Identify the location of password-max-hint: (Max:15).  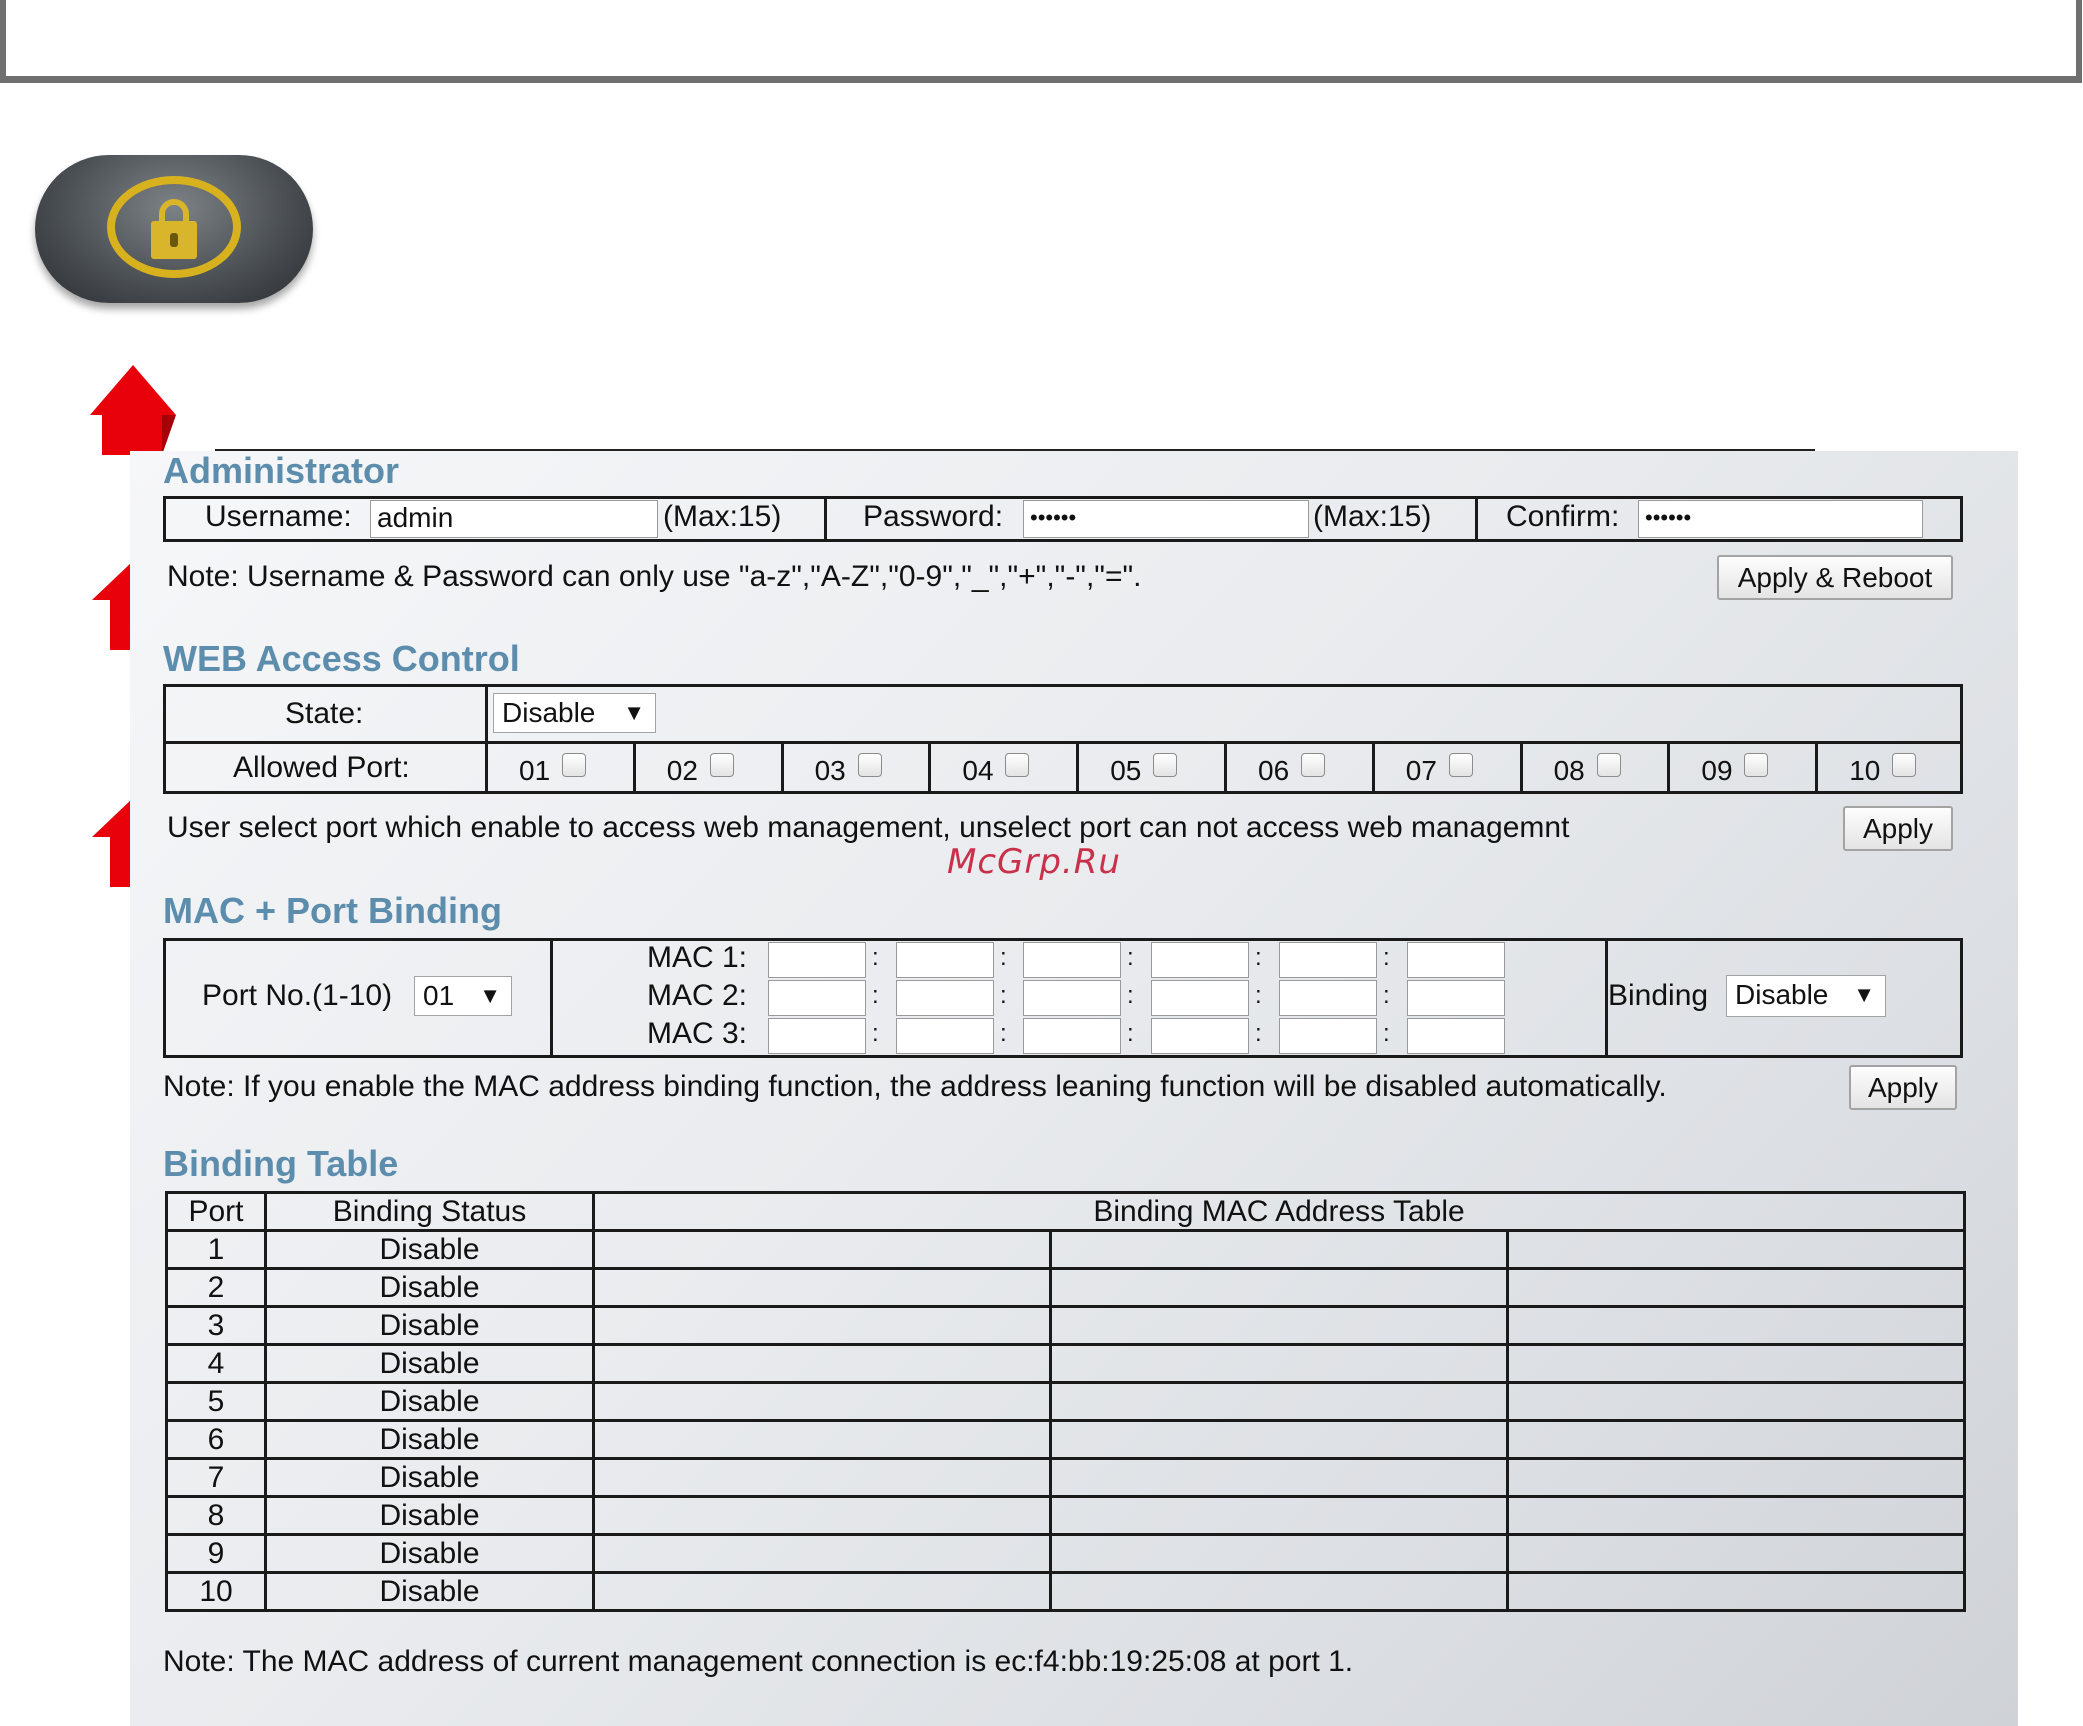
(1372, 516).